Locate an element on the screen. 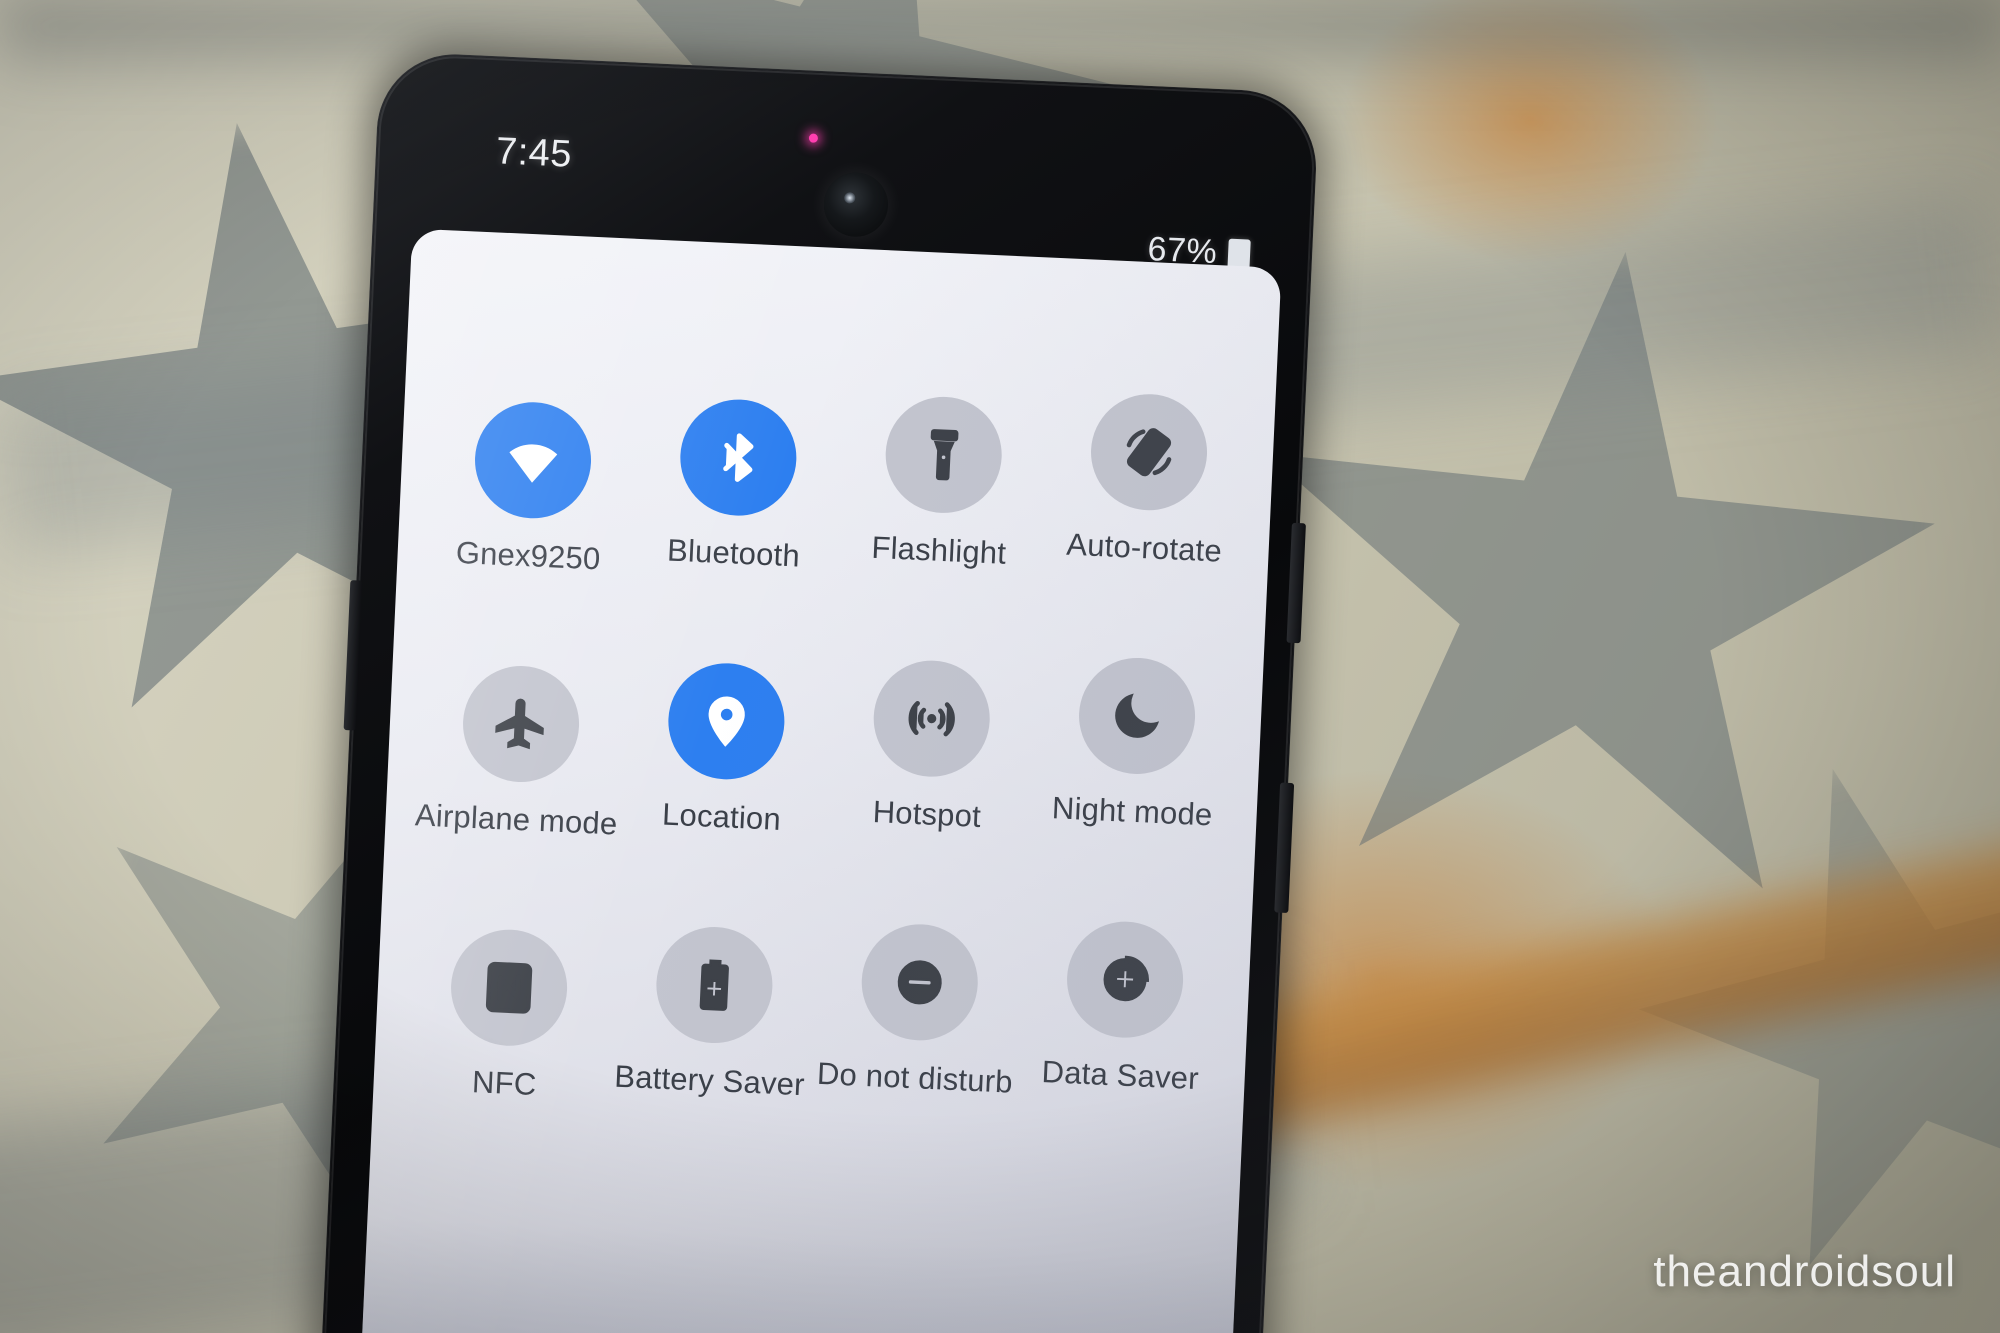  qs-tile-label: Night mode is located at coordinates (1132, 811).